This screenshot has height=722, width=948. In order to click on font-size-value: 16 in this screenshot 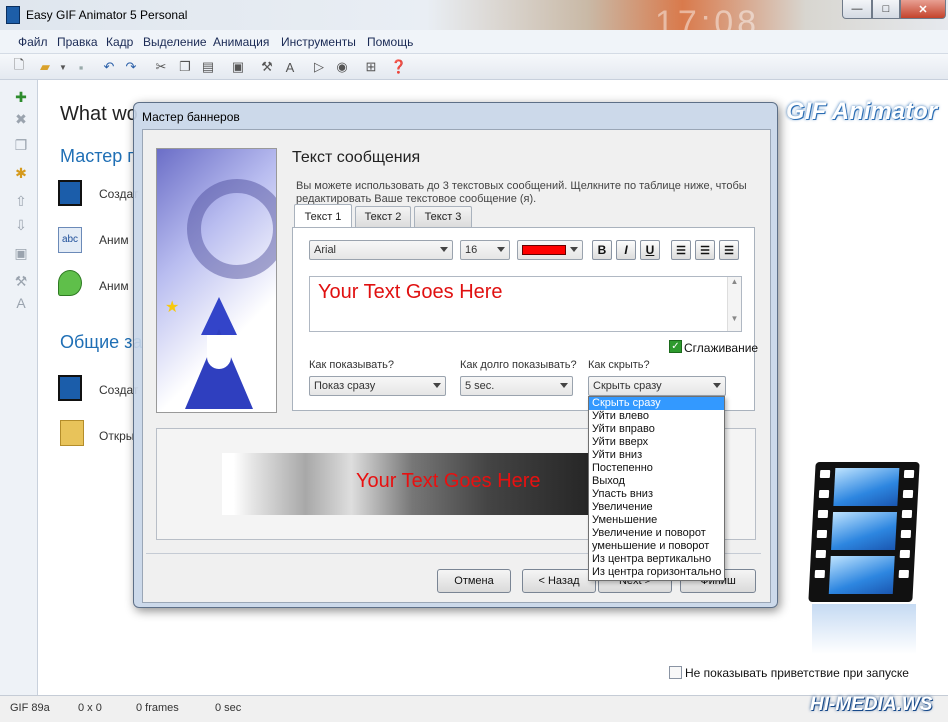, I will do `click(471, 250)`.